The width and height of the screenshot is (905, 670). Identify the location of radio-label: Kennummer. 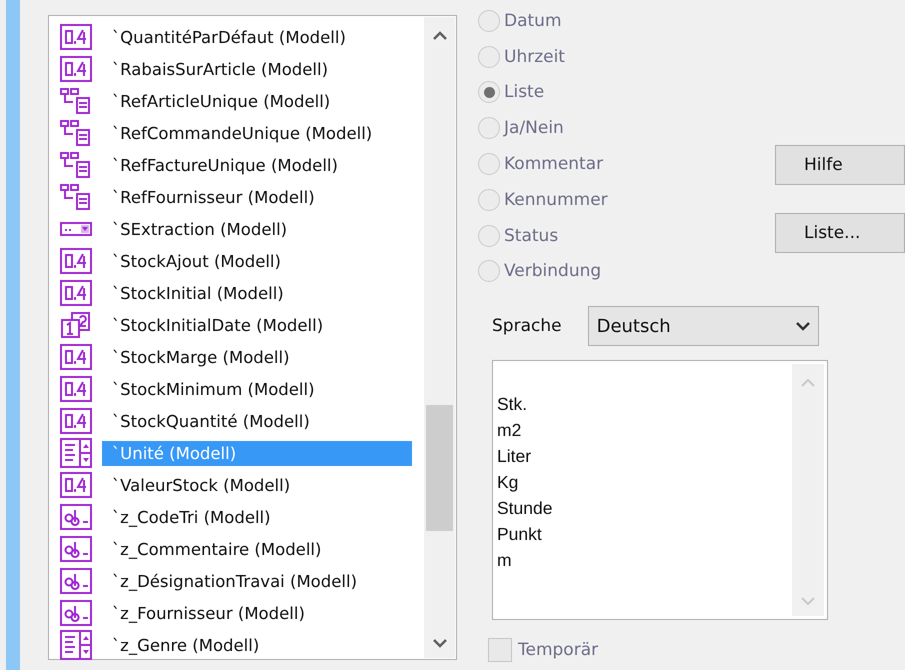
(556, 200).